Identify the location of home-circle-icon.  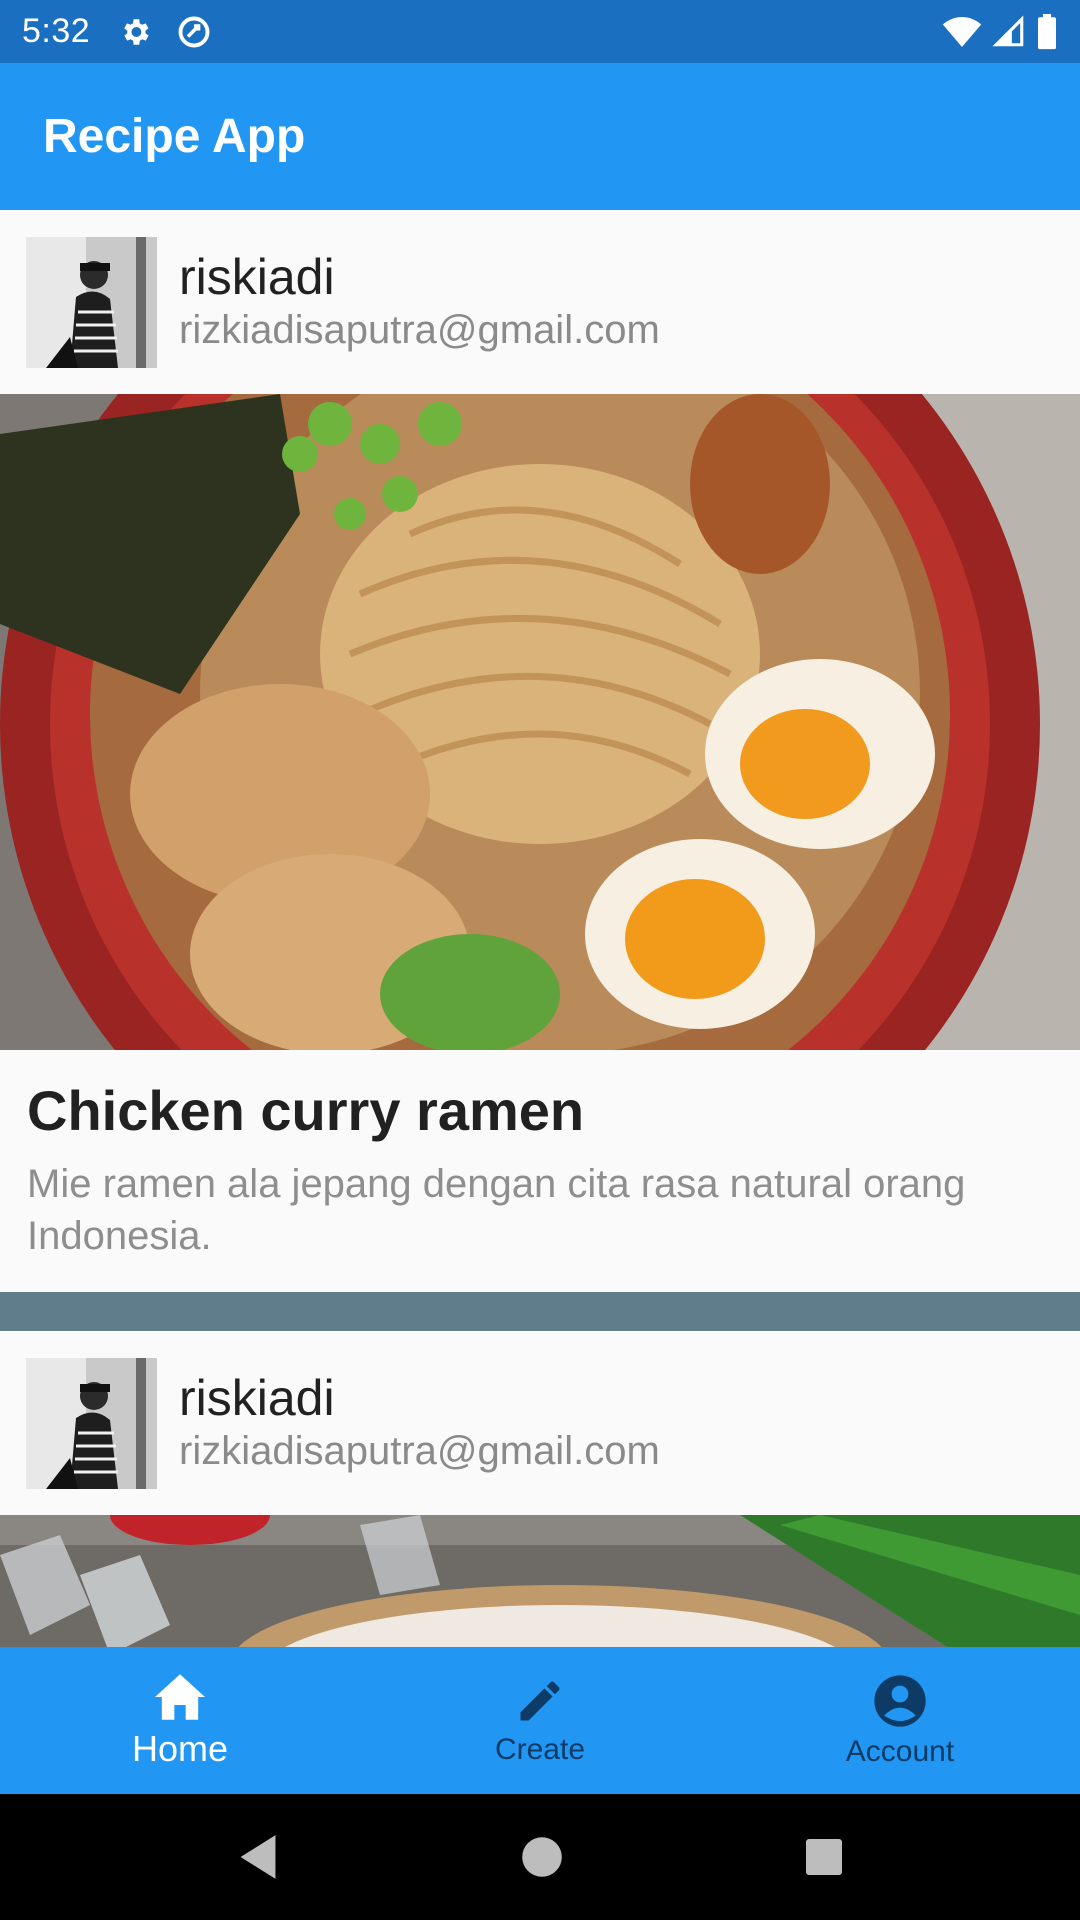
(542, 1857).